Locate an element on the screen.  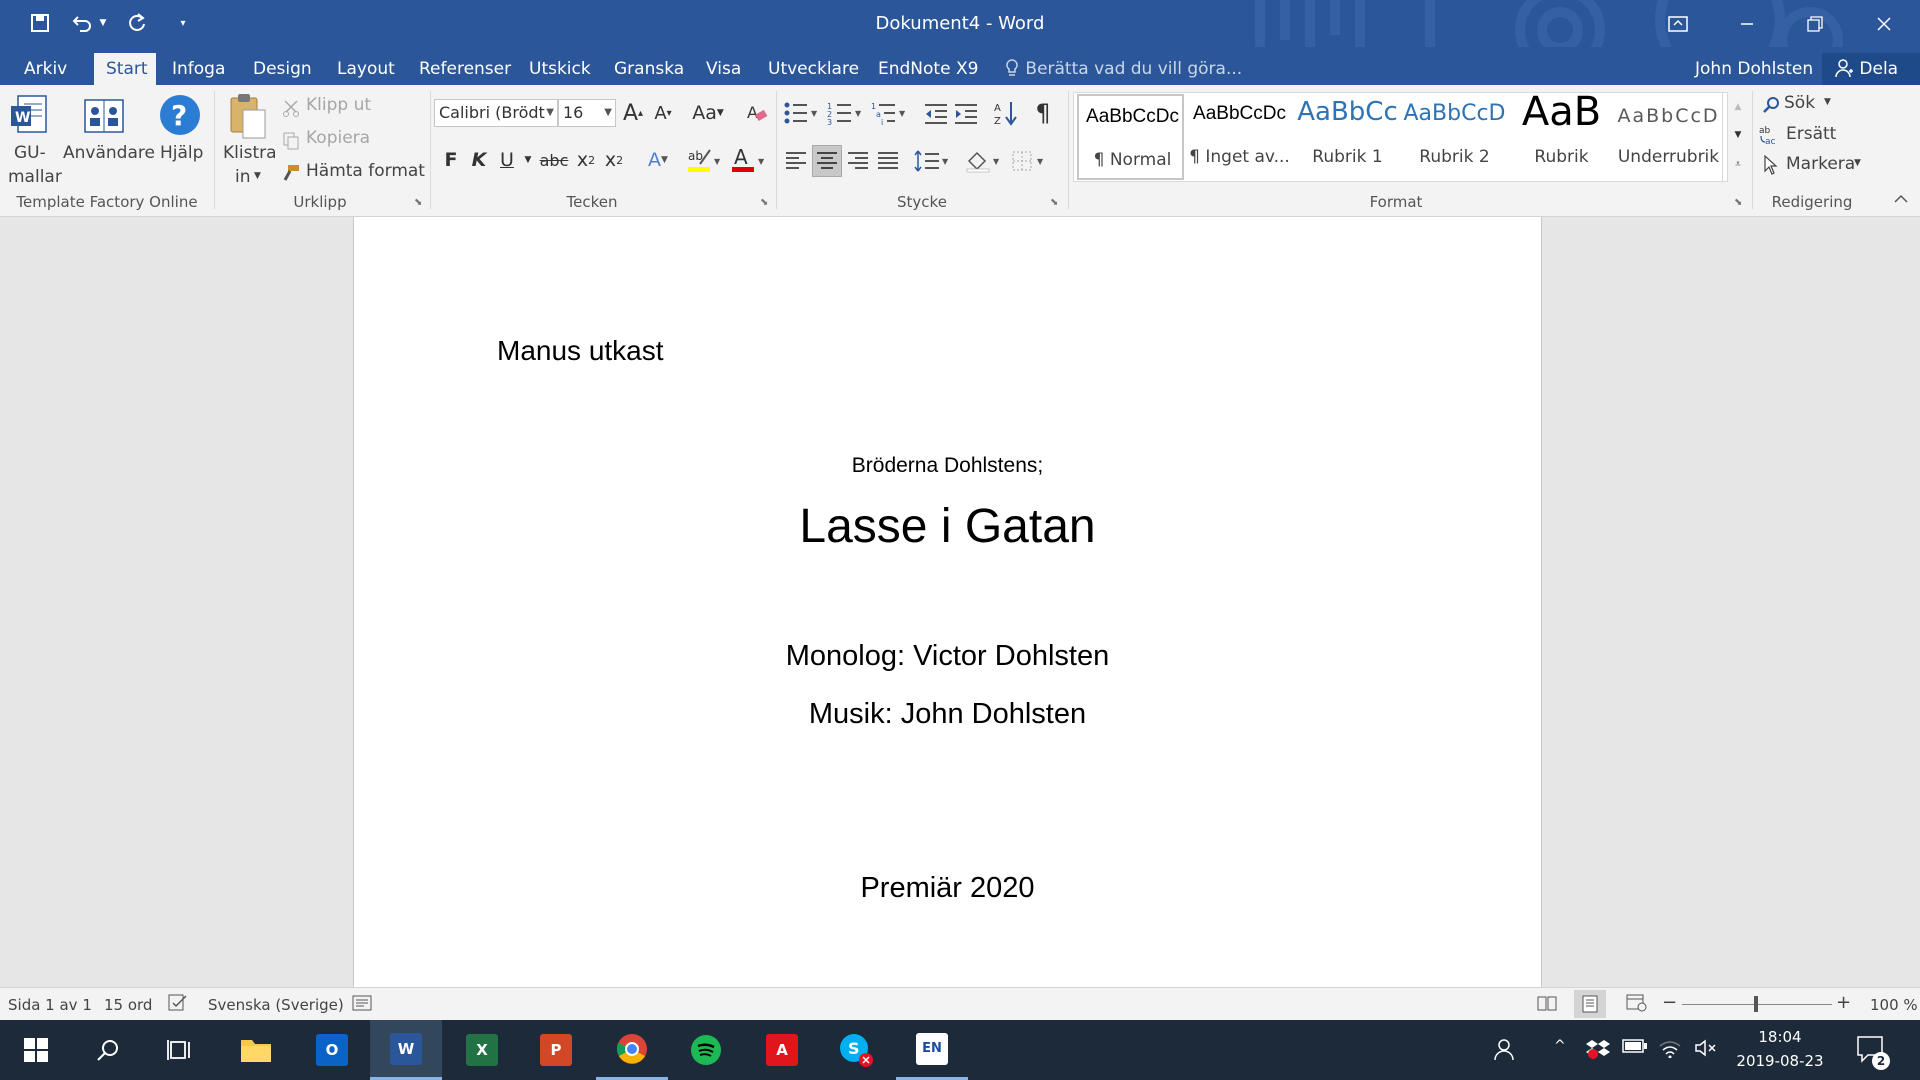
dropbox-icon is located at coordinates (1598, 1051).